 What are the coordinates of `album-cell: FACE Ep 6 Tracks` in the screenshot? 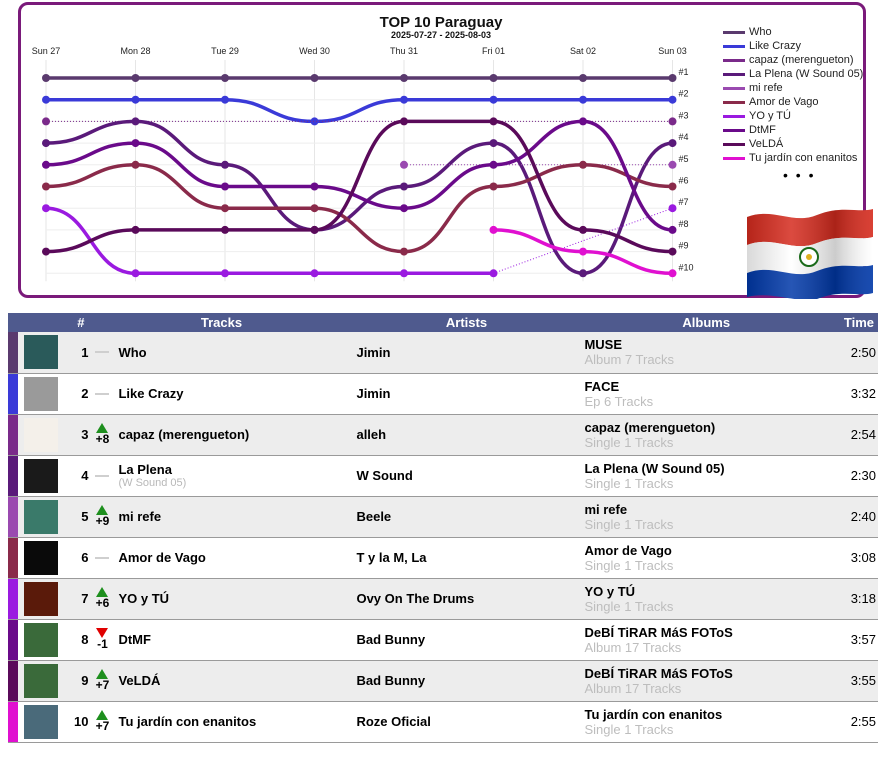 It's located at (706, 393).